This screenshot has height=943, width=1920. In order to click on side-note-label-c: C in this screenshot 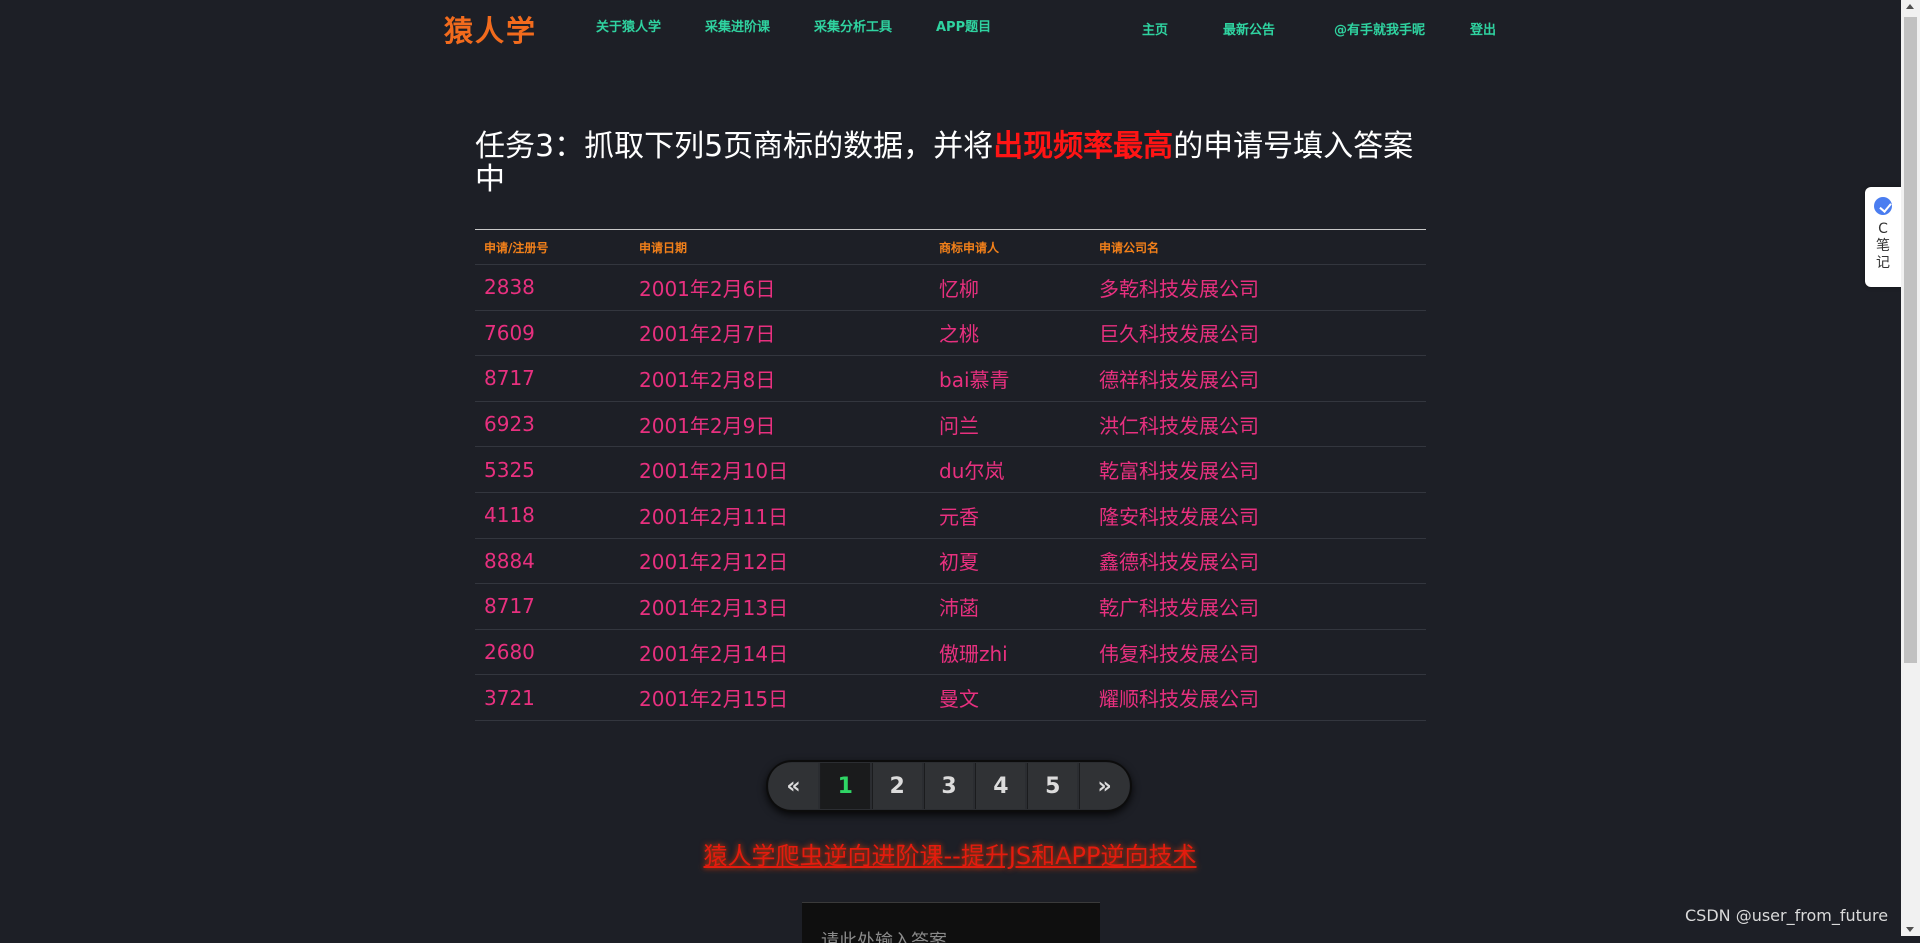, I will do `click(1883, 229)`.